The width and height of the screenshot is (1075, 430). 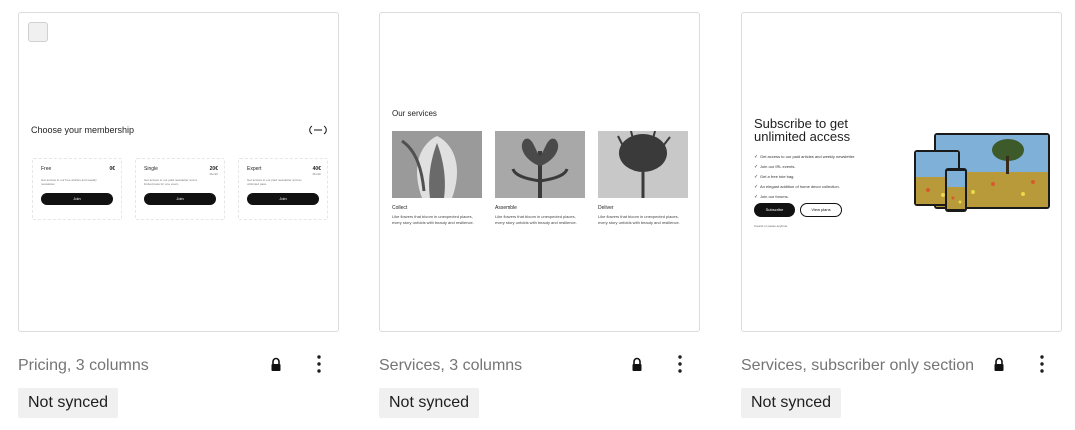 I want to click on pattern-meta: Services, subscriber only section, so click(x=901, y=364).